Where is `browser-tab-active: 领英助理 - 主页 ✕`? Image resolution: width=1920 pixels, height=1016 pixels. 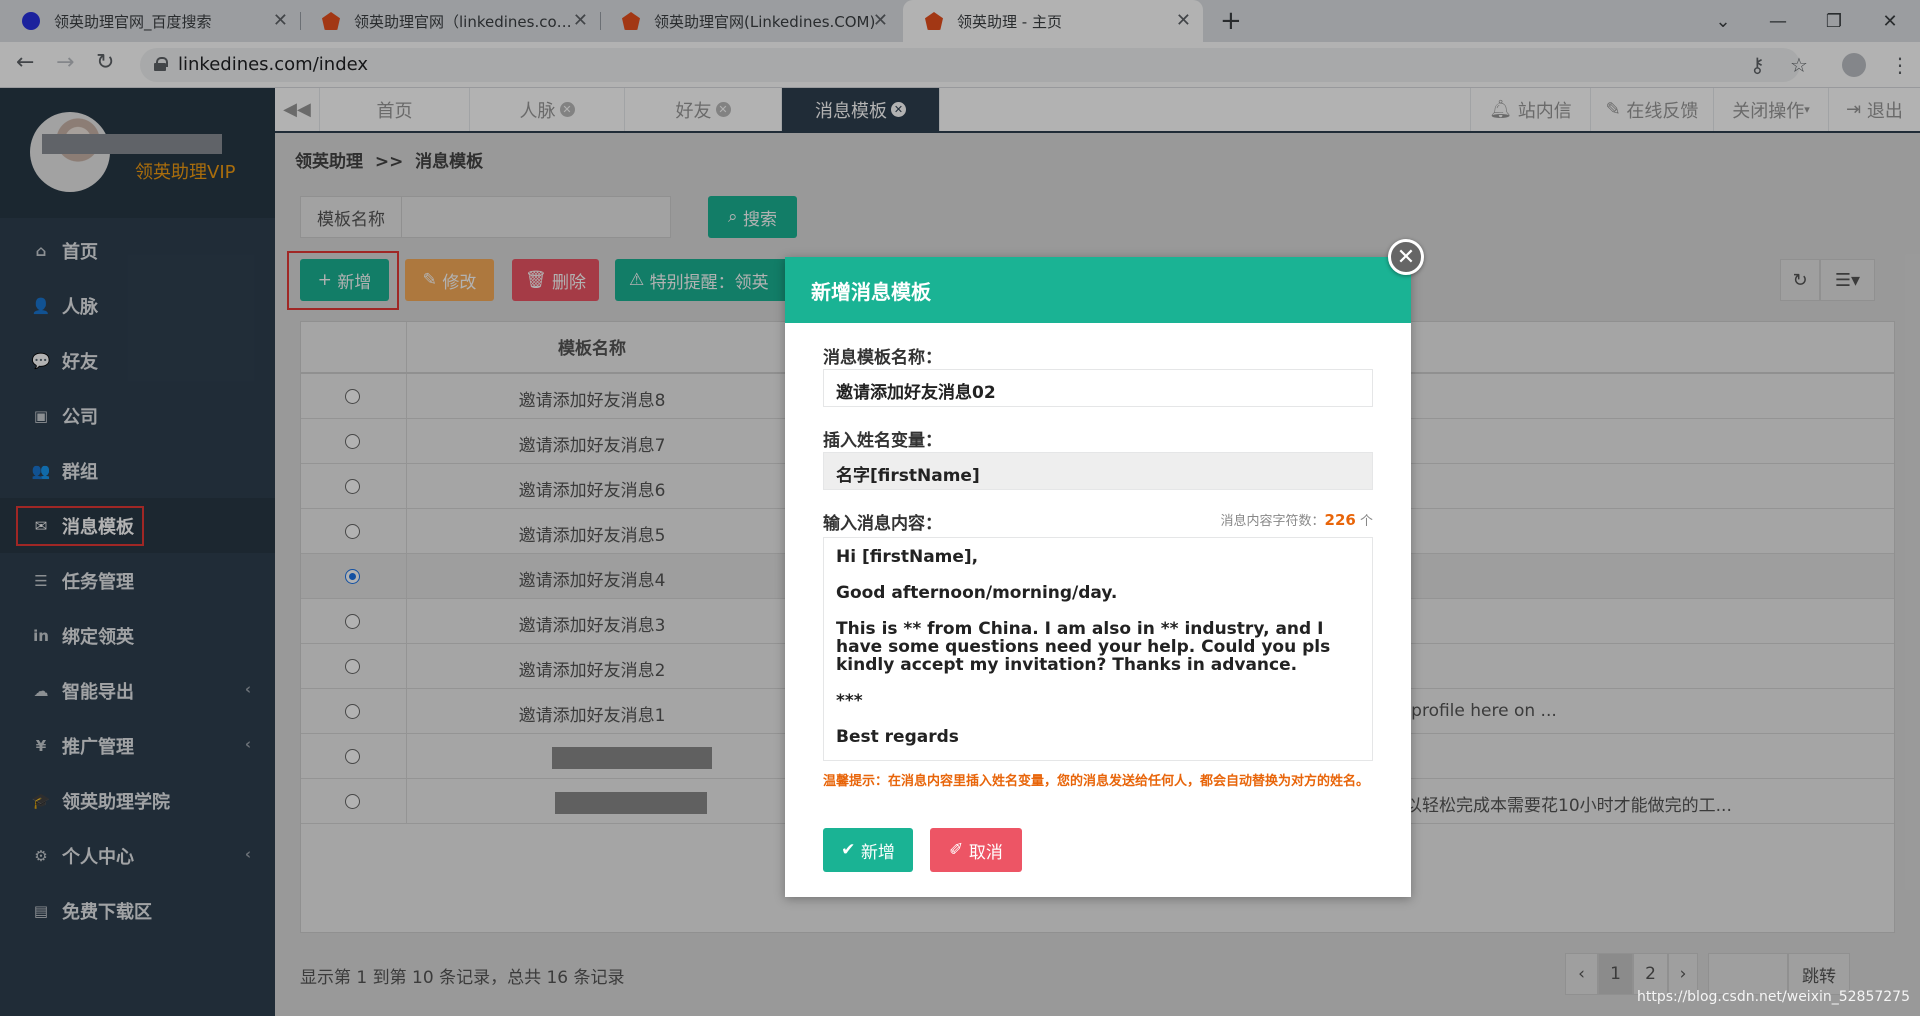 browser-tab-active: 领英助理 - 主页 ✕ is located at coordinates (1053, 21).